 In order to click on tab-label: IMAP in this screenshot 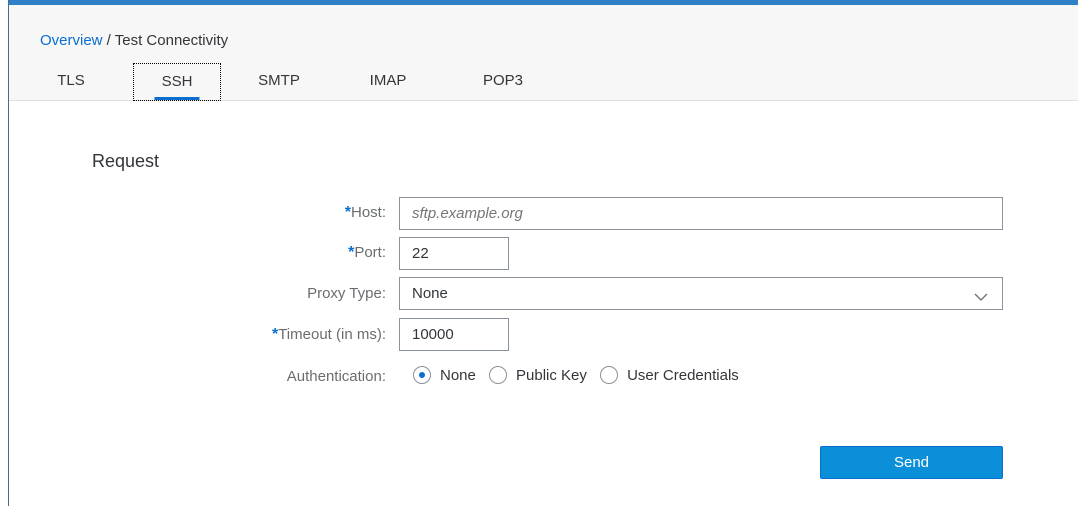, I will do `click(388, 80)`.